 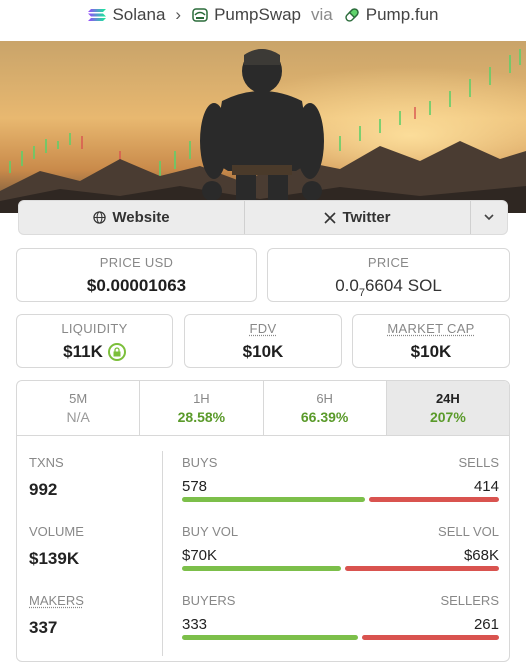 I want to click on sell-vol-value: $68K, so click(x=481, y=555).